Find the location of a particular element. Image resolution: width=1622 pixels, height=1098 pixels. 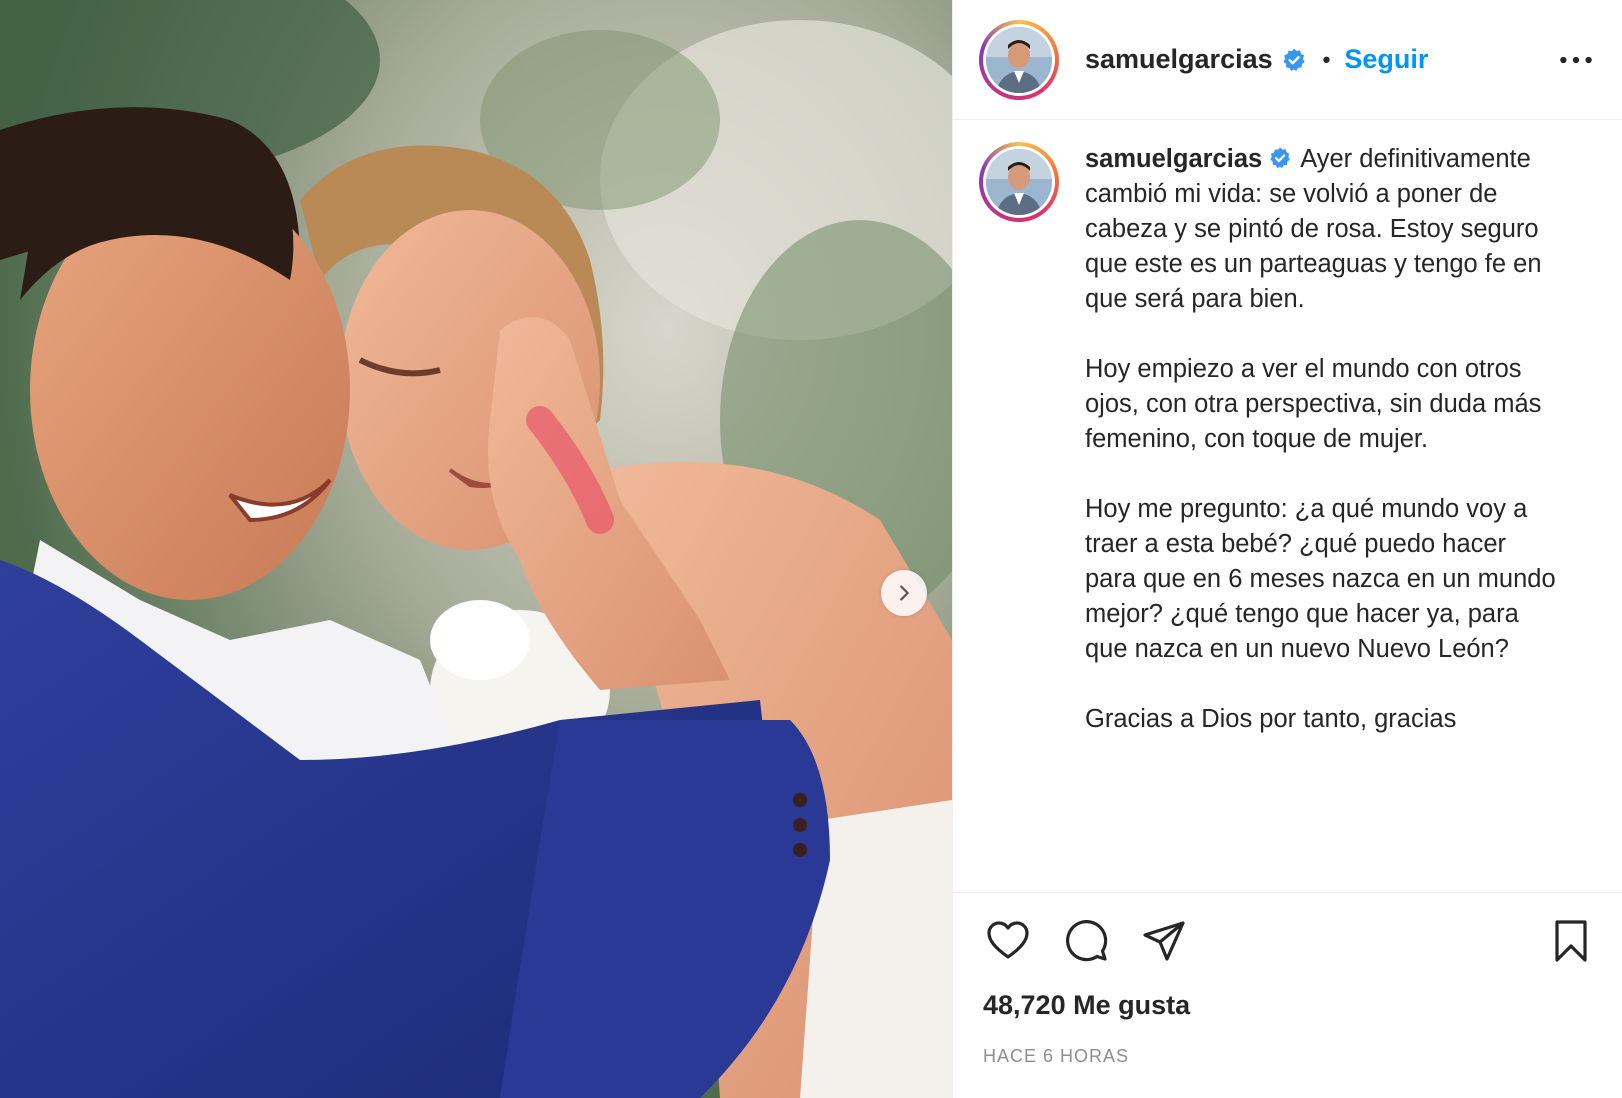

post-timestamp: HACE 6 HORAS is located at coordinates (1287, 1065).